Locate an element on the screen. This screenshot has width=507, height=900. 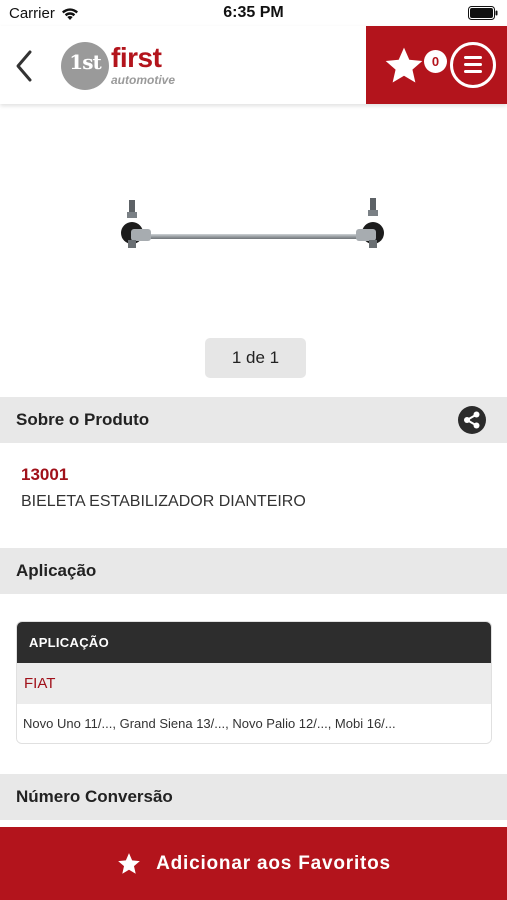
brand-logo: 1st first automotive is located at coordinates (126, 66).